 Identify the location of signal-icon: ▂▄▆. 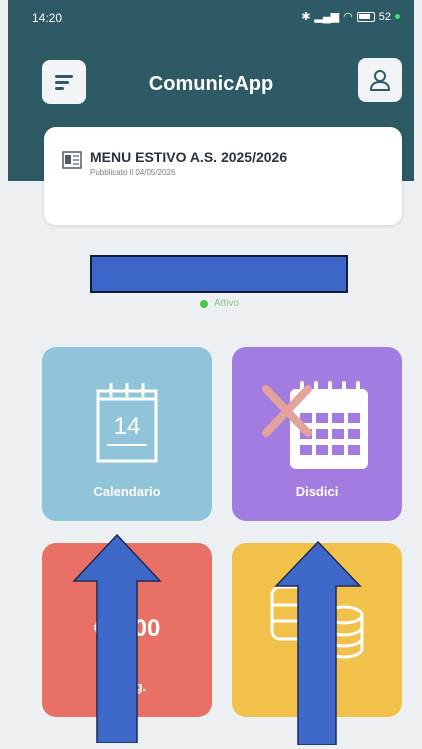
(327, 17).